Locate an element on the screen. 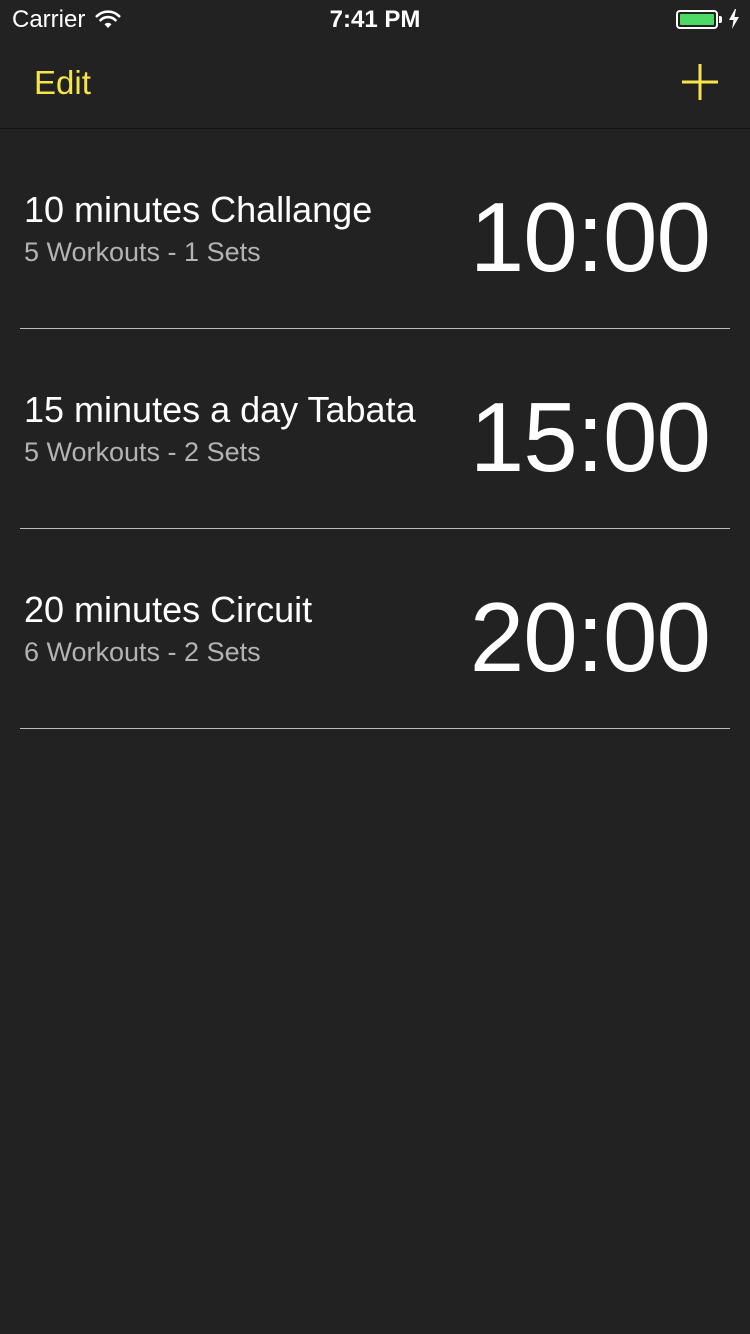 This screenshot has width=750, height=1334. charging-bolt-icon is located at coordinates (734, 19).